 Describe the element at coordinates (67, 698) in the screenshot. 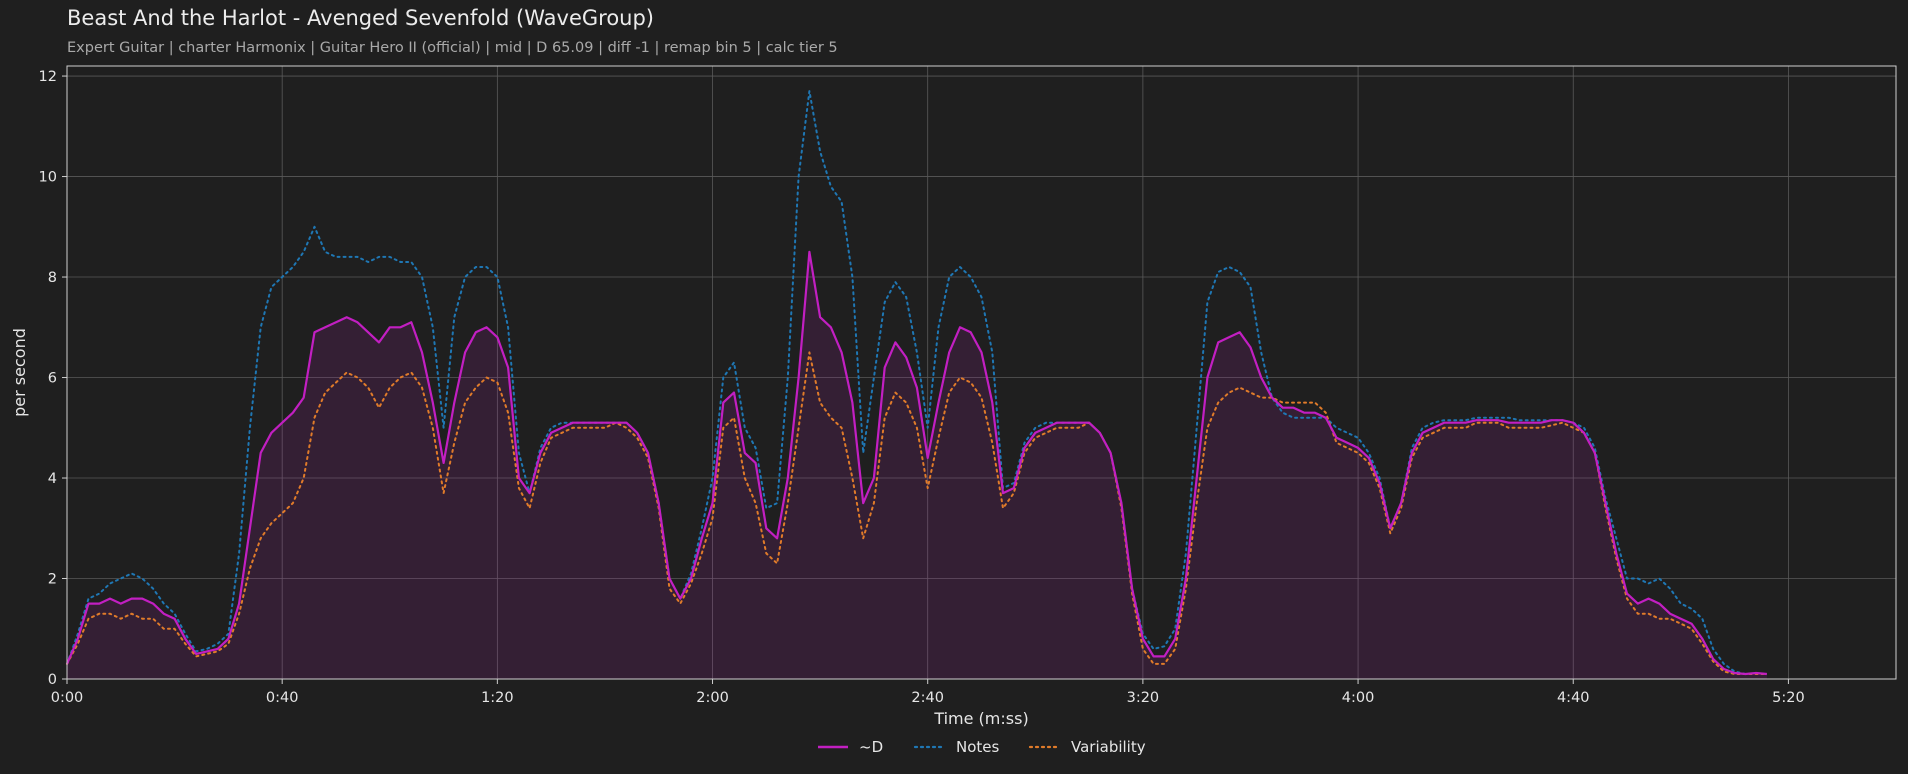

I see `x-tick-label: 0:00` at that location.